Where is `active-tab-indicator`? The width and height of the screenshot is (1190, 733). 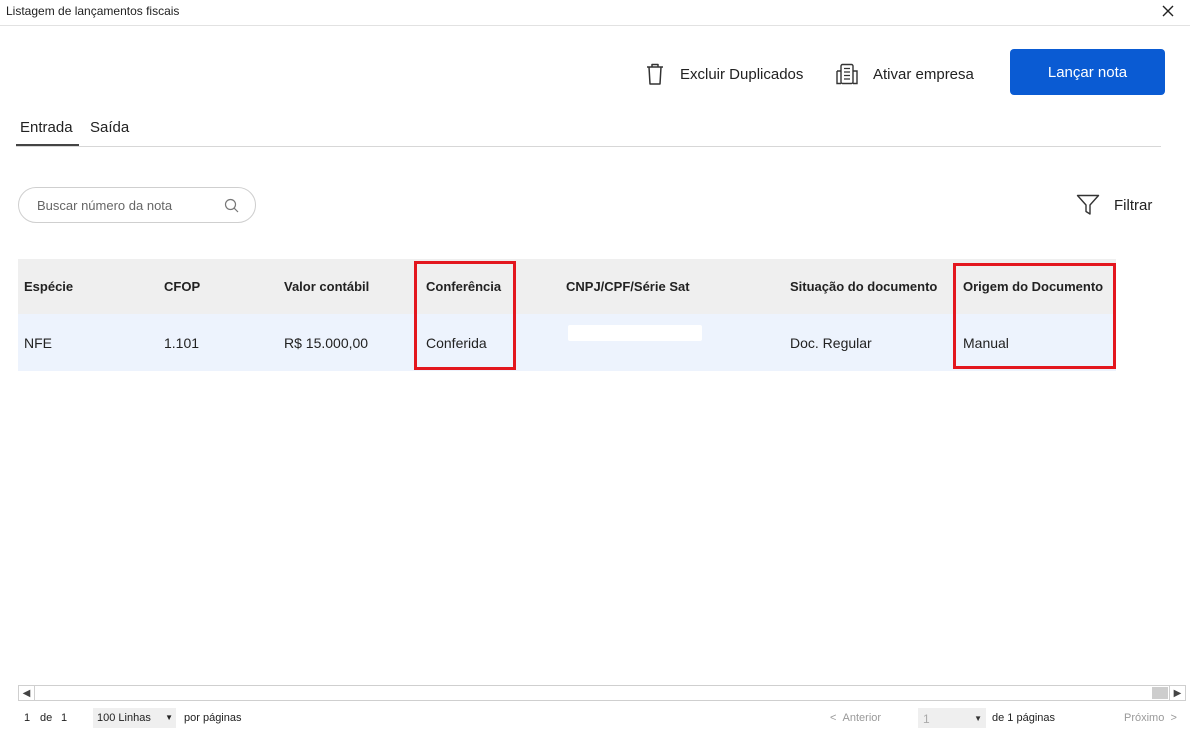
active-tab-indicator is located at coordinates (47, 145).